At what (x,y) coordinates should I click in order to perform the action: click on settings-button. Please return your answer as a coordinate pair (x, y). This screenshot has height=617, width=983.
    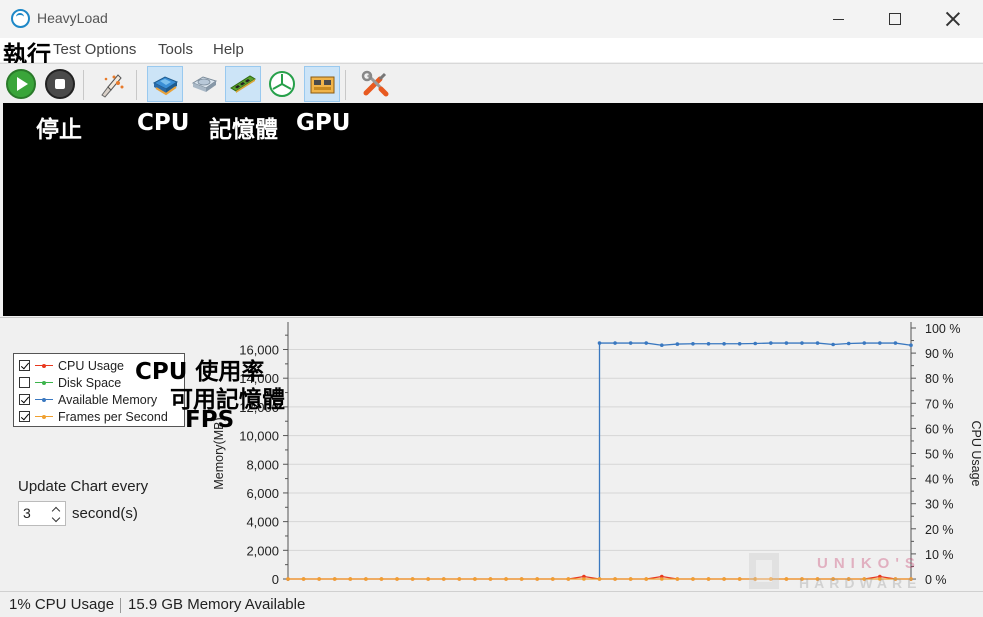
    Looking at the image, I should click on (375, 84).